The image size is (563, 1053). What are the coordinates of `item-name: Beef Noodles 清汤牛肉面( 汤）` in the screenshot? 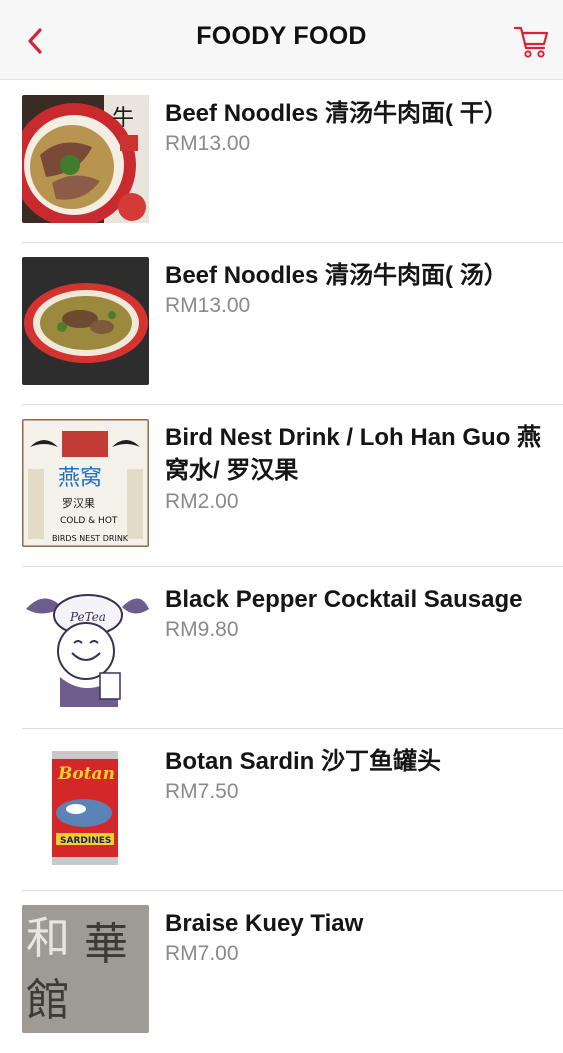 It's located at (336, 275).